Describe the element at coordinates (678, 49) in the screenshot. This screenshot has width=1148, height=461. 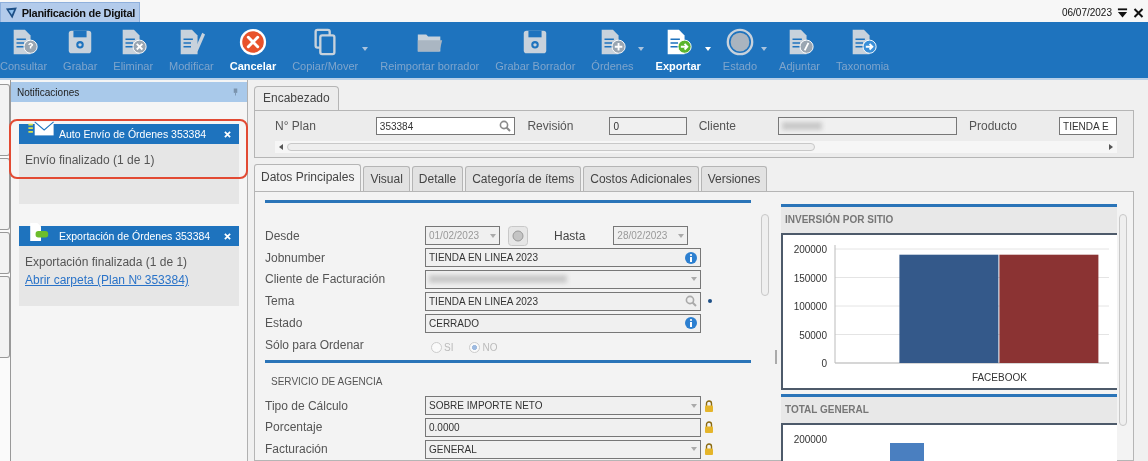
I see `toolbar-button: Exportar` at that location.